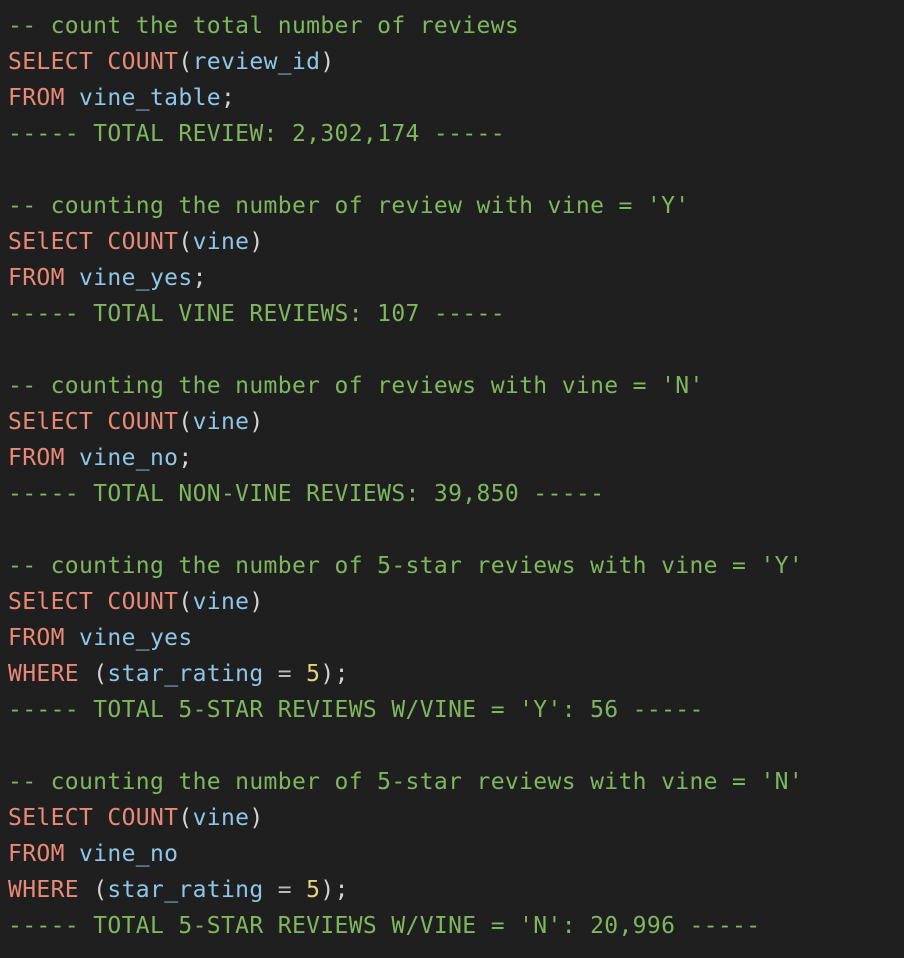 The width and height of the screenshot is (904, 958). Describe the element at coordinates (150, 98) in the screenshot. I see `token-ident: vine_table` at that location.